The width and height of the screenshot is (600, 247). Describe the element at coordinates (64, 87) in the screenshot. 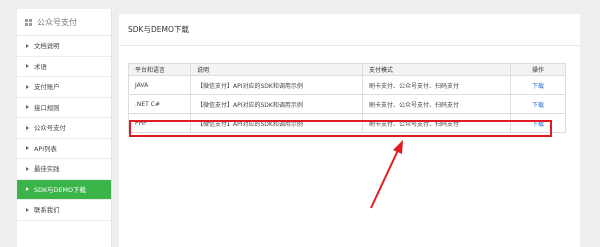

I see `sidebar-item-accounts: 支付账户` at that location.